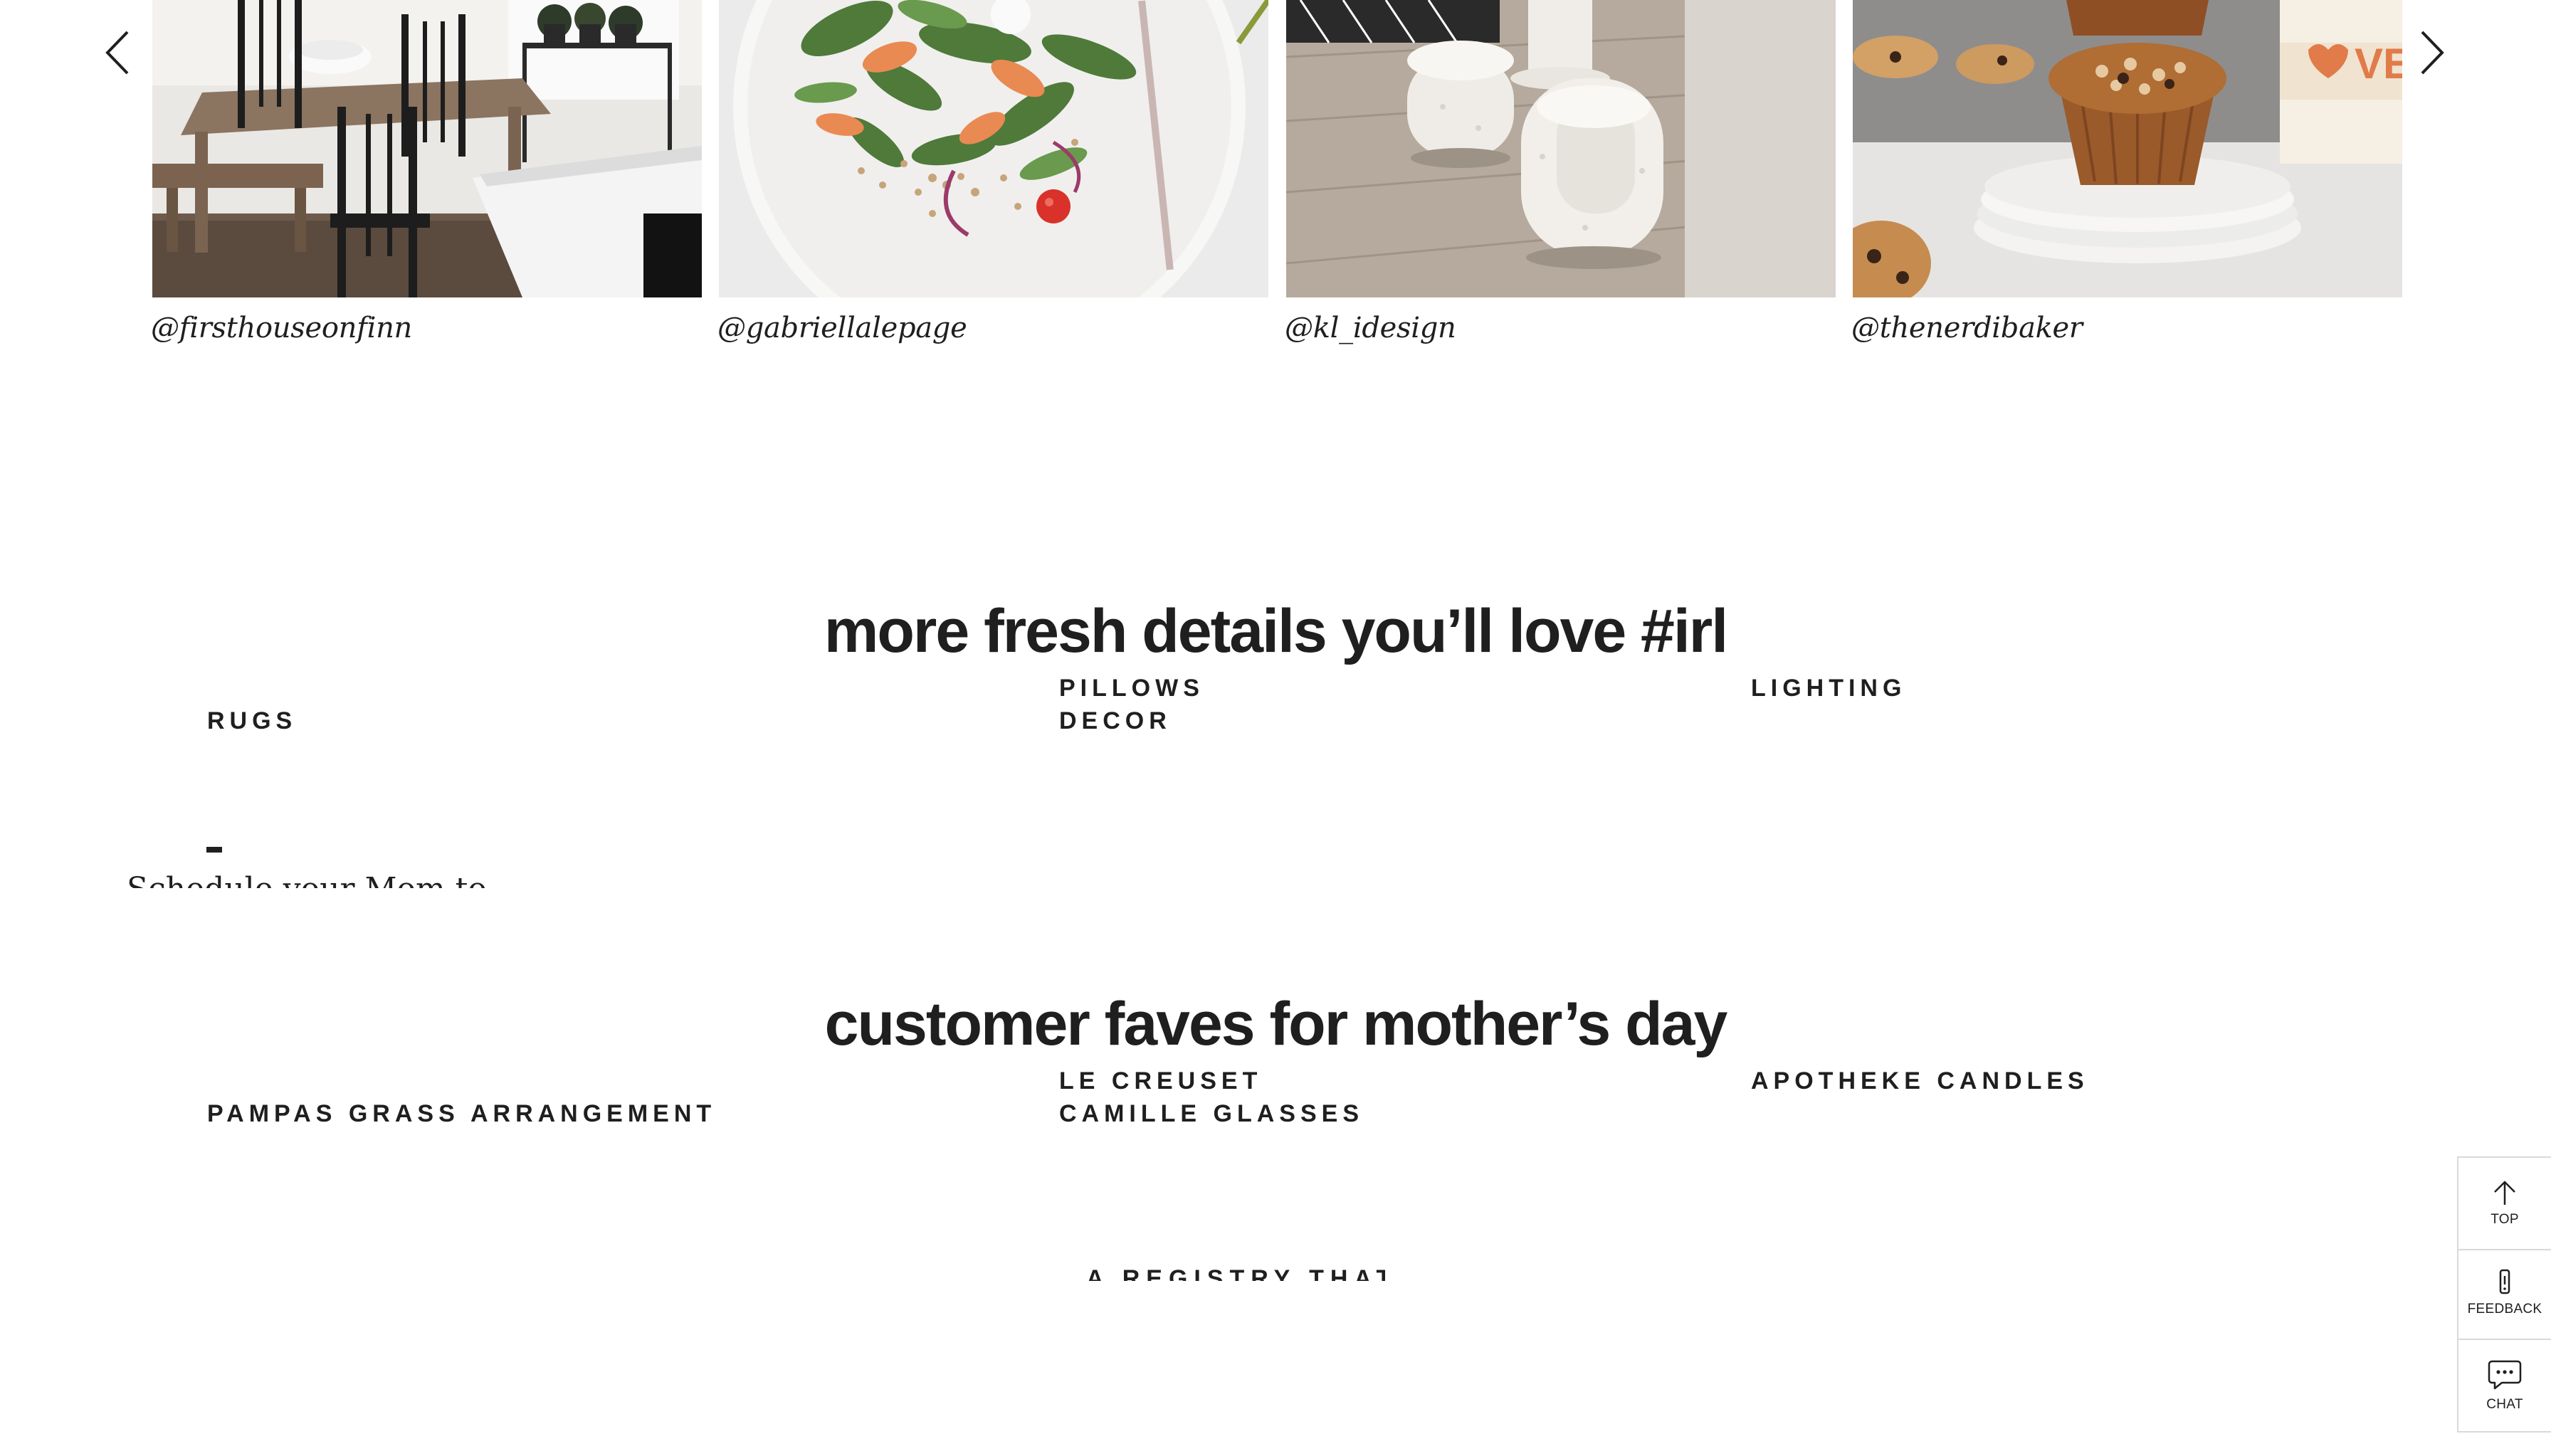 The height and width of the screenshot is (1456, 2551). Describe the element at coordinates (1920, 1081) in the screenshot. I see `product-link-apotheke-candles: APOTHEKE CANDLES` at that location.